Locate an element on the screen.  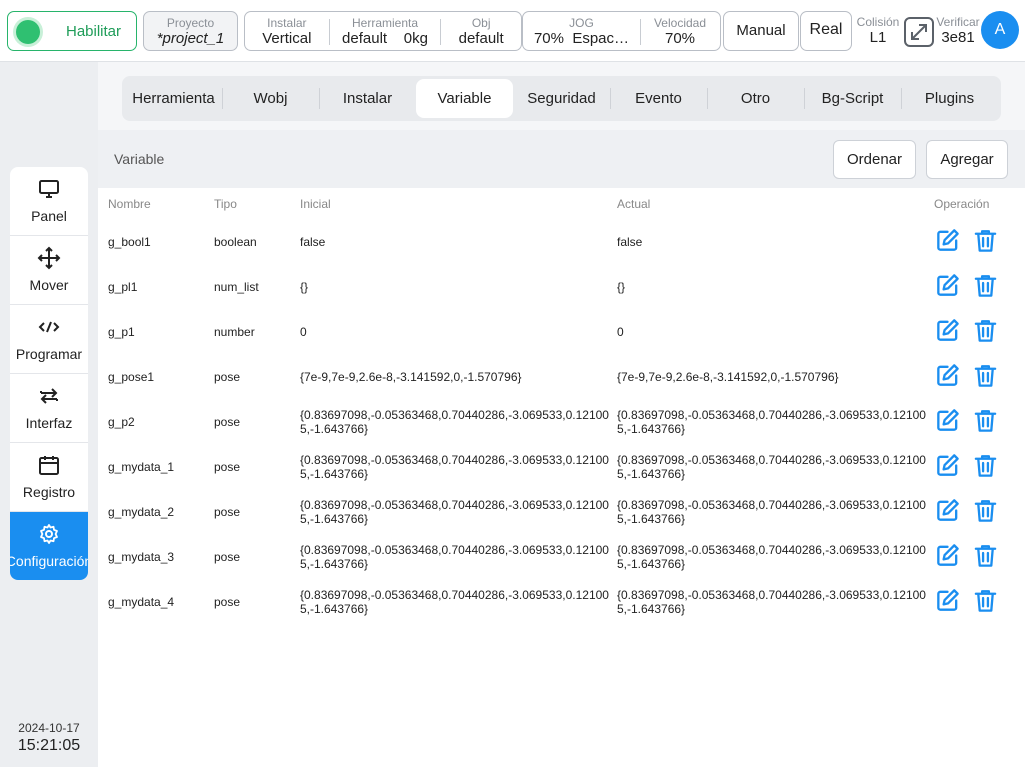
cell-initial: {7e-9,7e-9,2.6e-8,-3.141592,0,-1.570796} is located at coordinates (411, 376).